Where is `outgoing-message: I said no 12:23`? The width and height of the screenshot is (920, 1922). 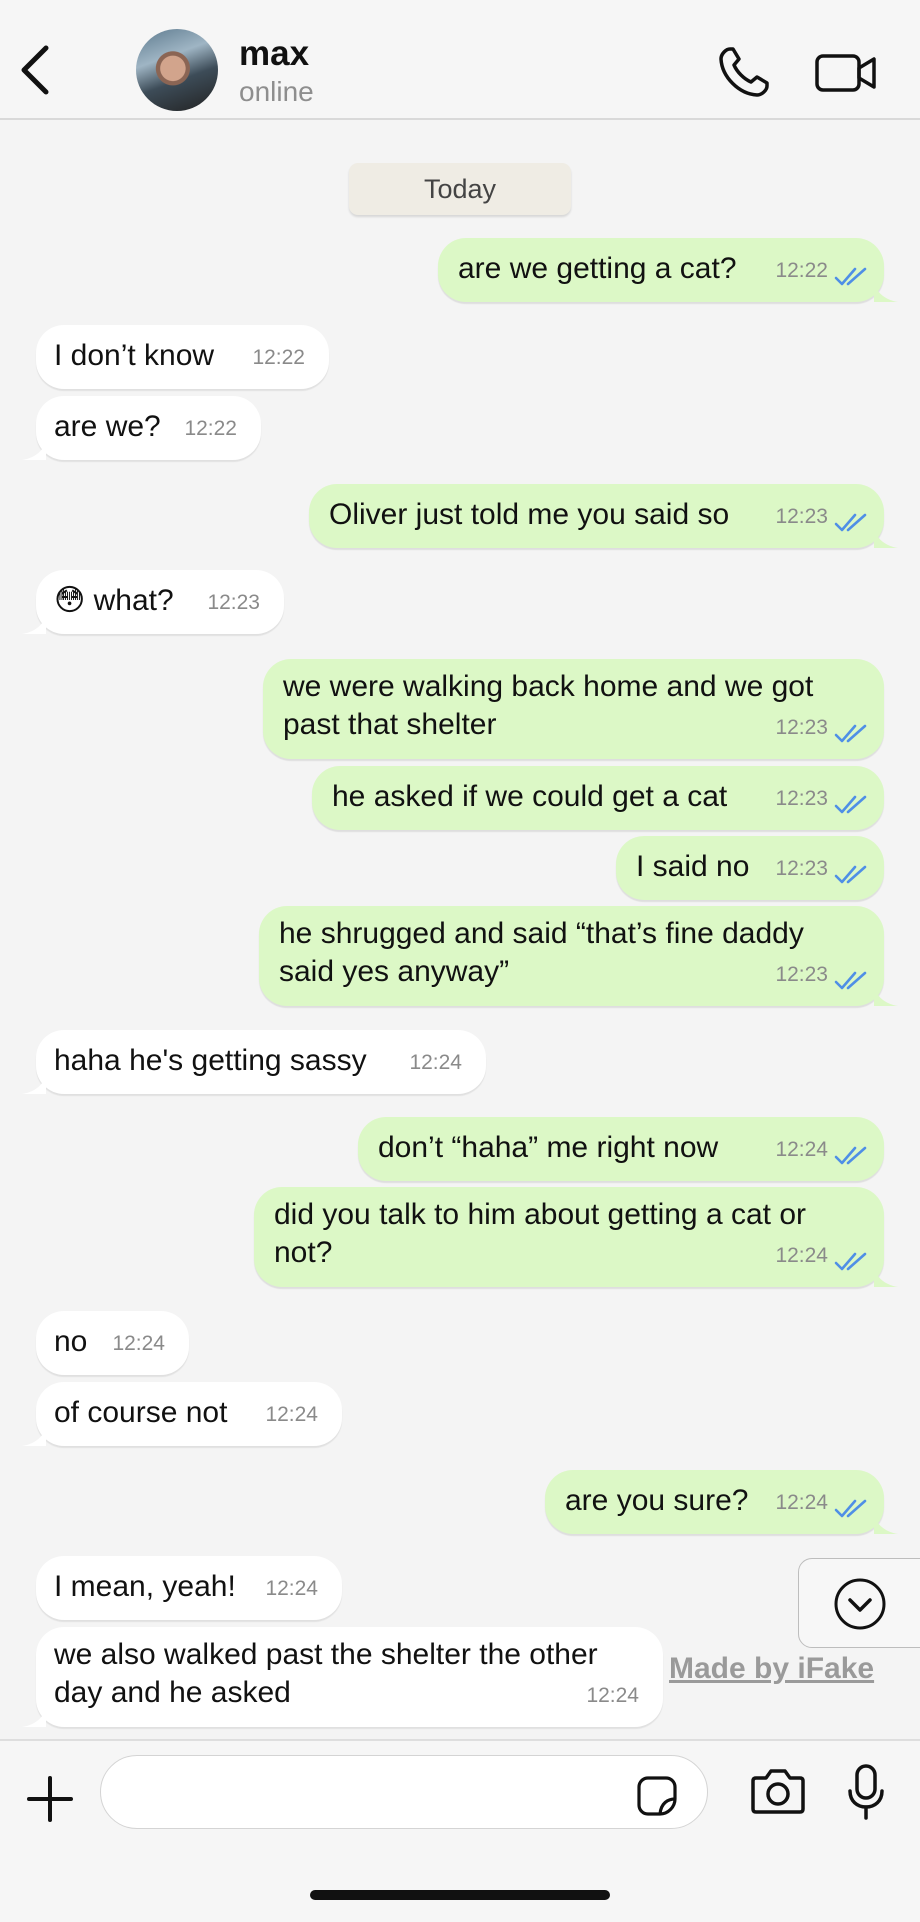 outgoing-message: I said no 12:23 is located at coordinates (750, 868).